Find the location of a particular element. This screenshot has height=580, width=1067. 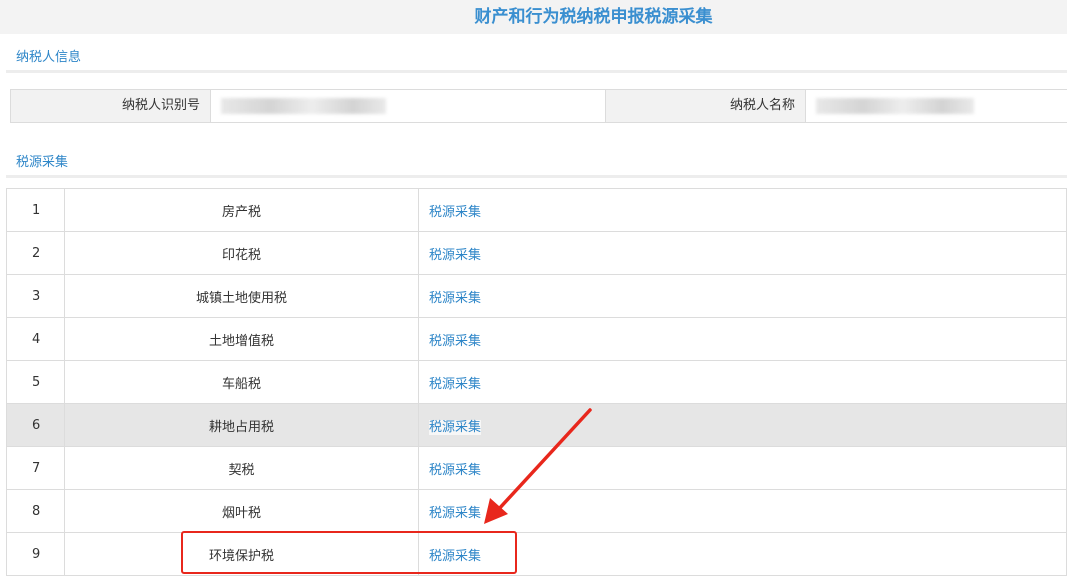

row-number: 8 is located at coordinates (35, 511).